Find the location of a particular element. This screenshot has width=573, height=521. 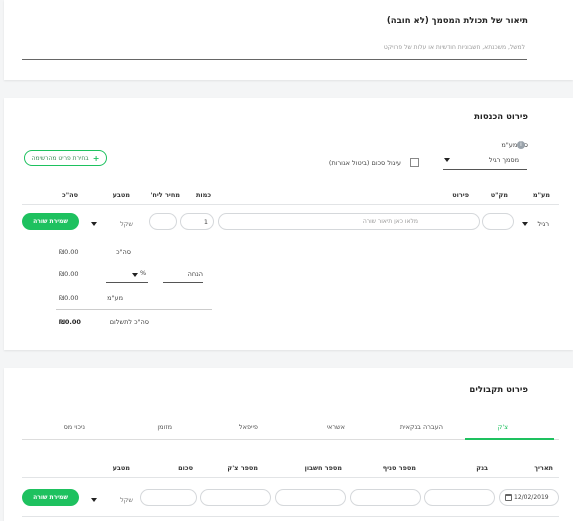

vat-label: מע"מ is located at coordinates (115, 298).